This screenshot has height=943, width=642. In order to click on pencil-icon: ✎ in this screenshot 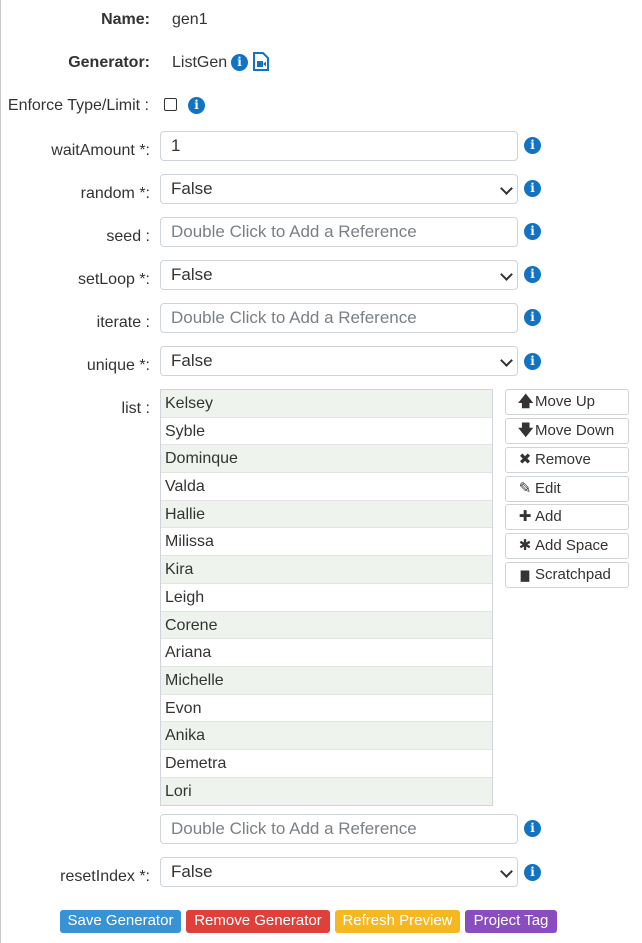, I will do `click(525, 488)`.